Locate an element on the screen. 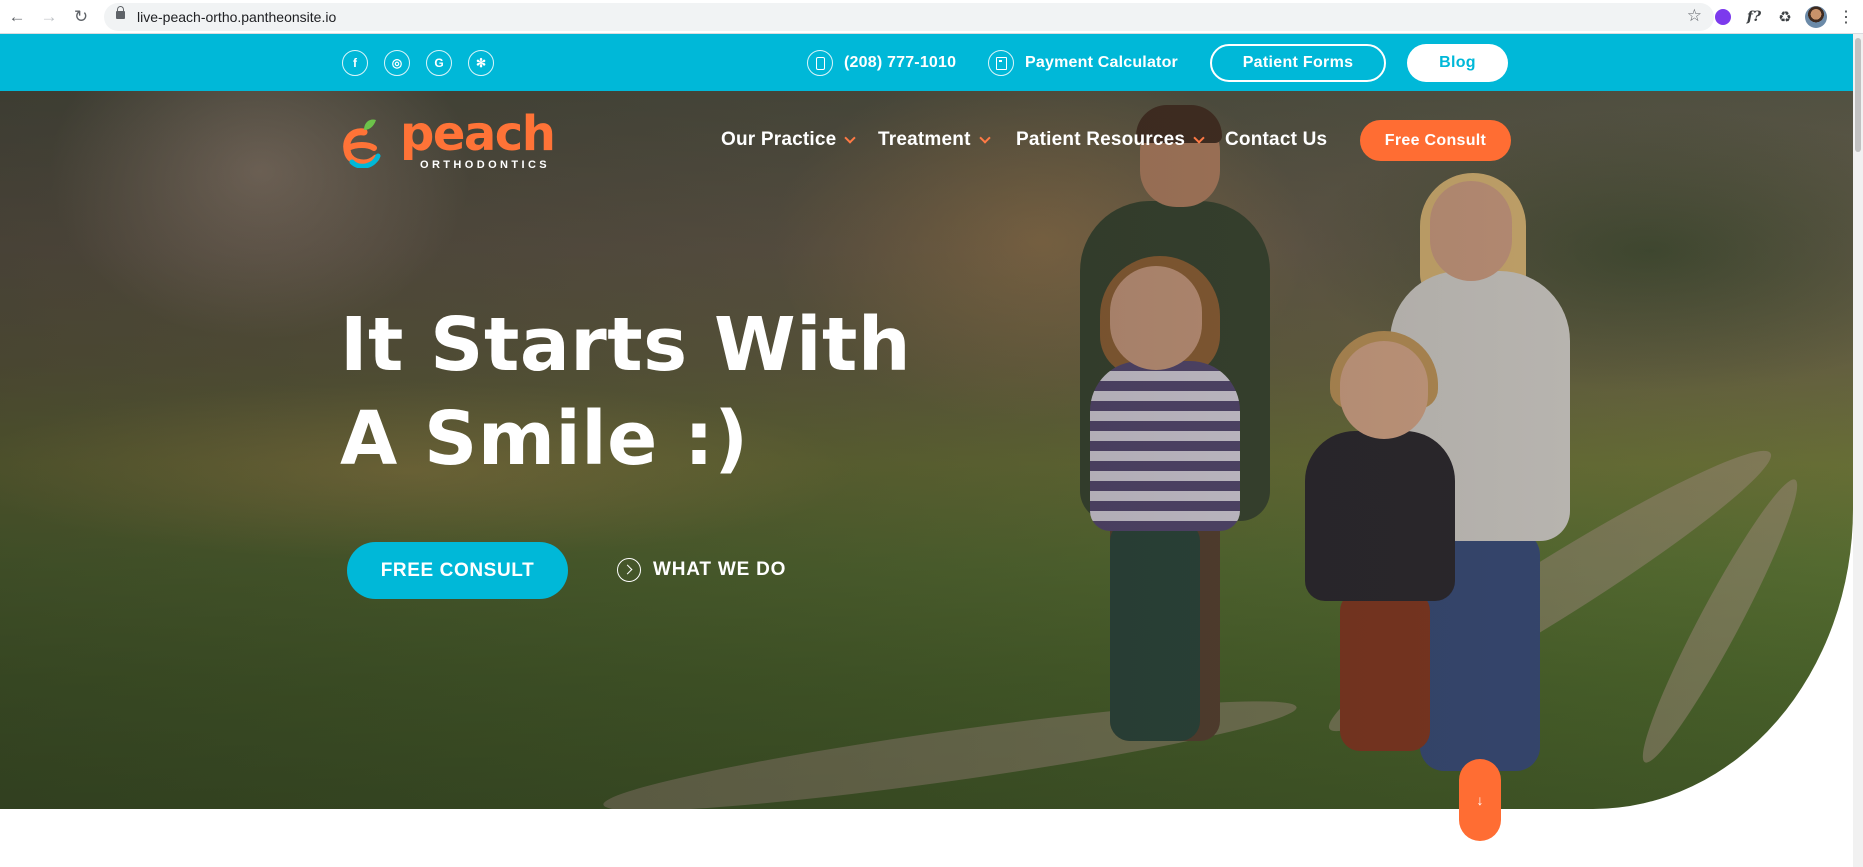 This screenshot has width=1863, height=867. bookmark-star-icon: ☆ is located at coordinates (1694, 16).